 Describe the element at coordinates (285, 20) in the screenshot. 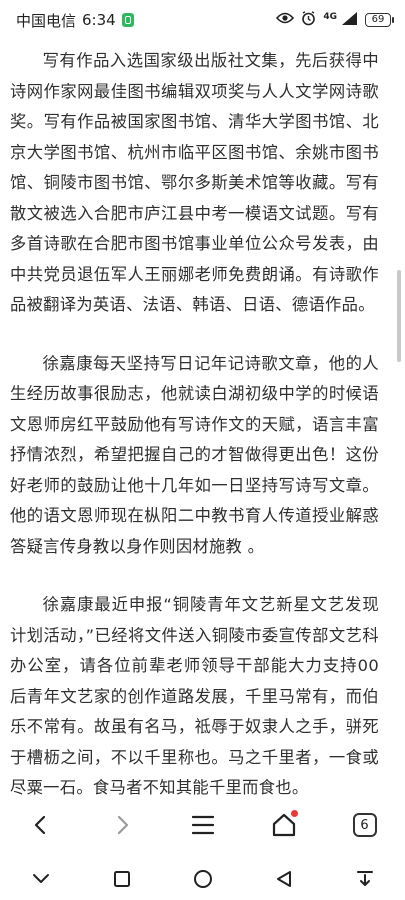

I see `eye-comfort-icon` at that location.